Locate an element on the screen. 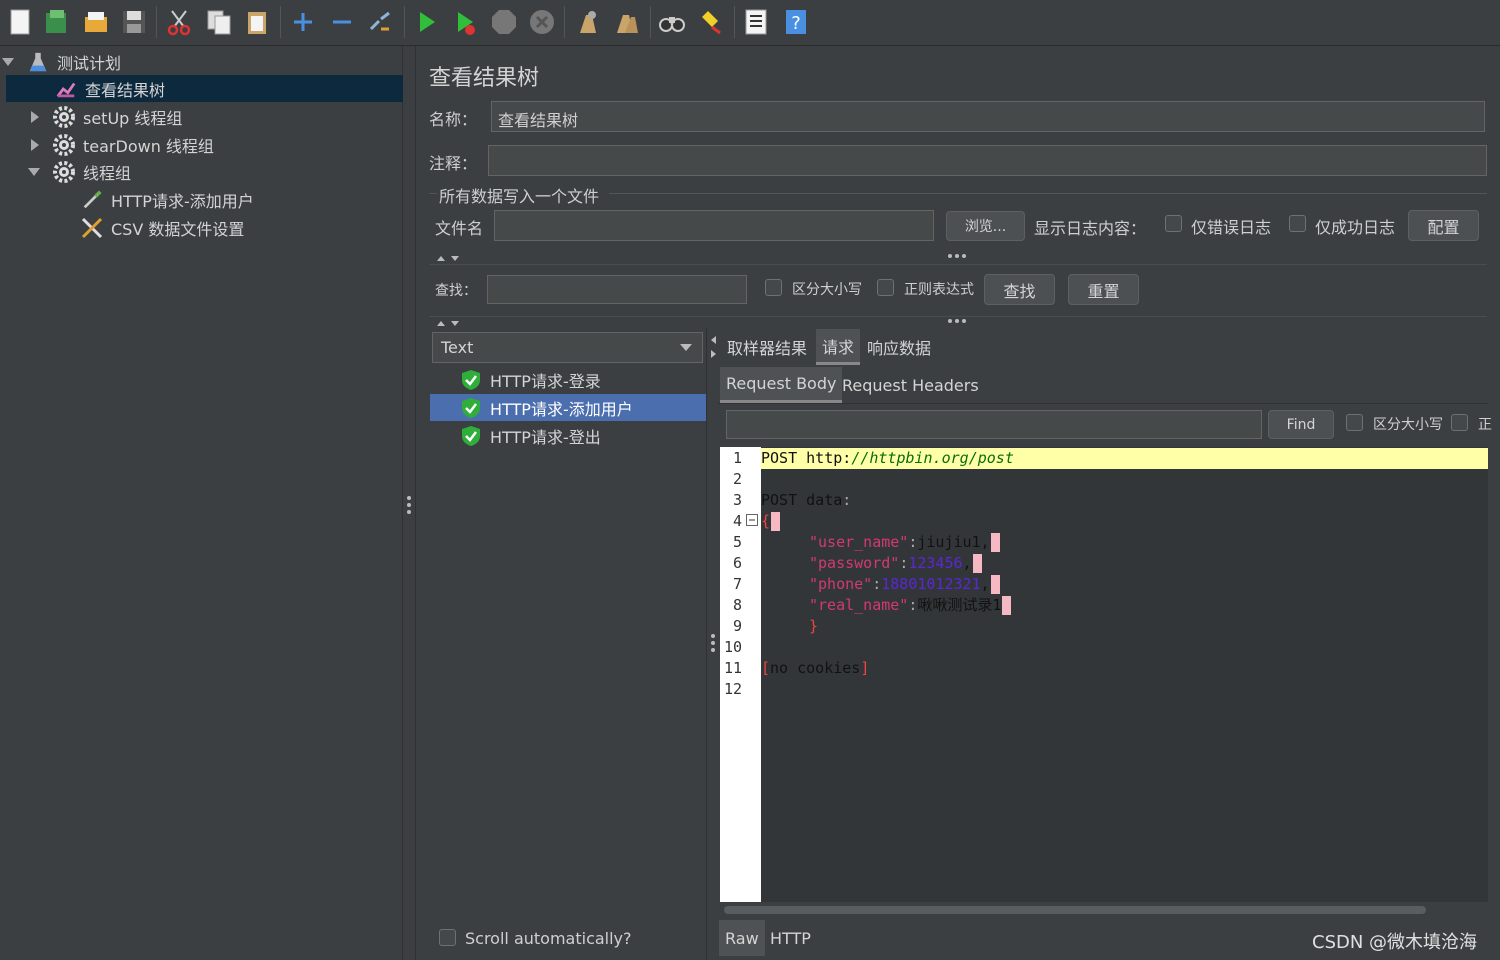 The width and height of the screenshot is (1500, 960). splitter-arrows-icon is located at coordinates (713, 348).